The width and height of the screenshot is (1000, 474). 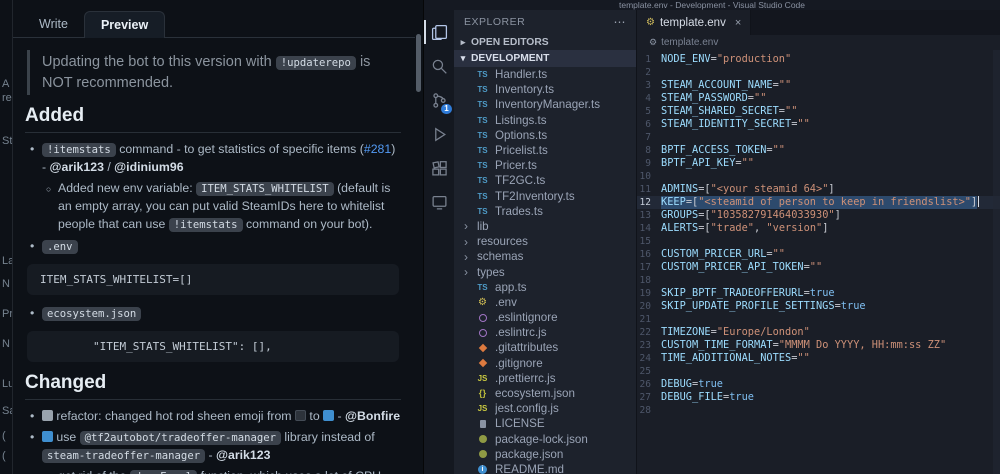 I want to click on npm-file-icon, so click(x=482, y=439).